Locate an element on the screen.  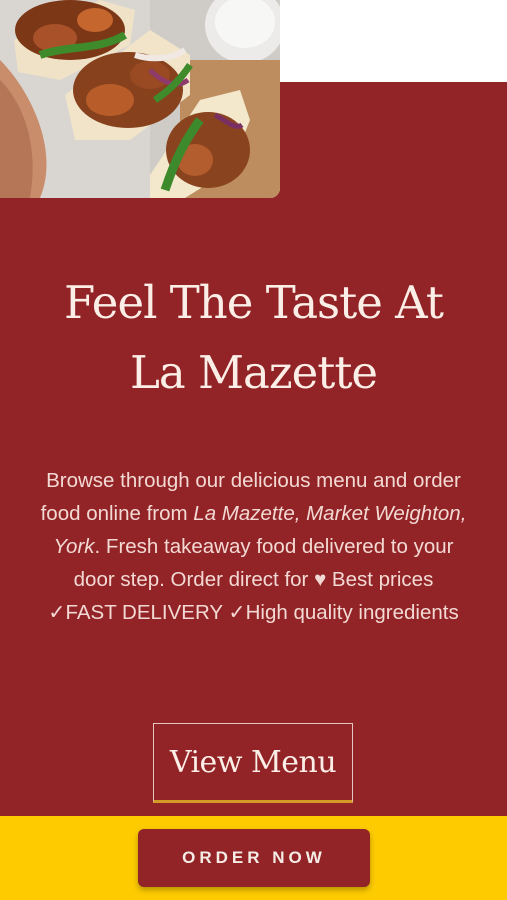
headline-line-1: Feel The Taste At is located at coordinates (254, 302).